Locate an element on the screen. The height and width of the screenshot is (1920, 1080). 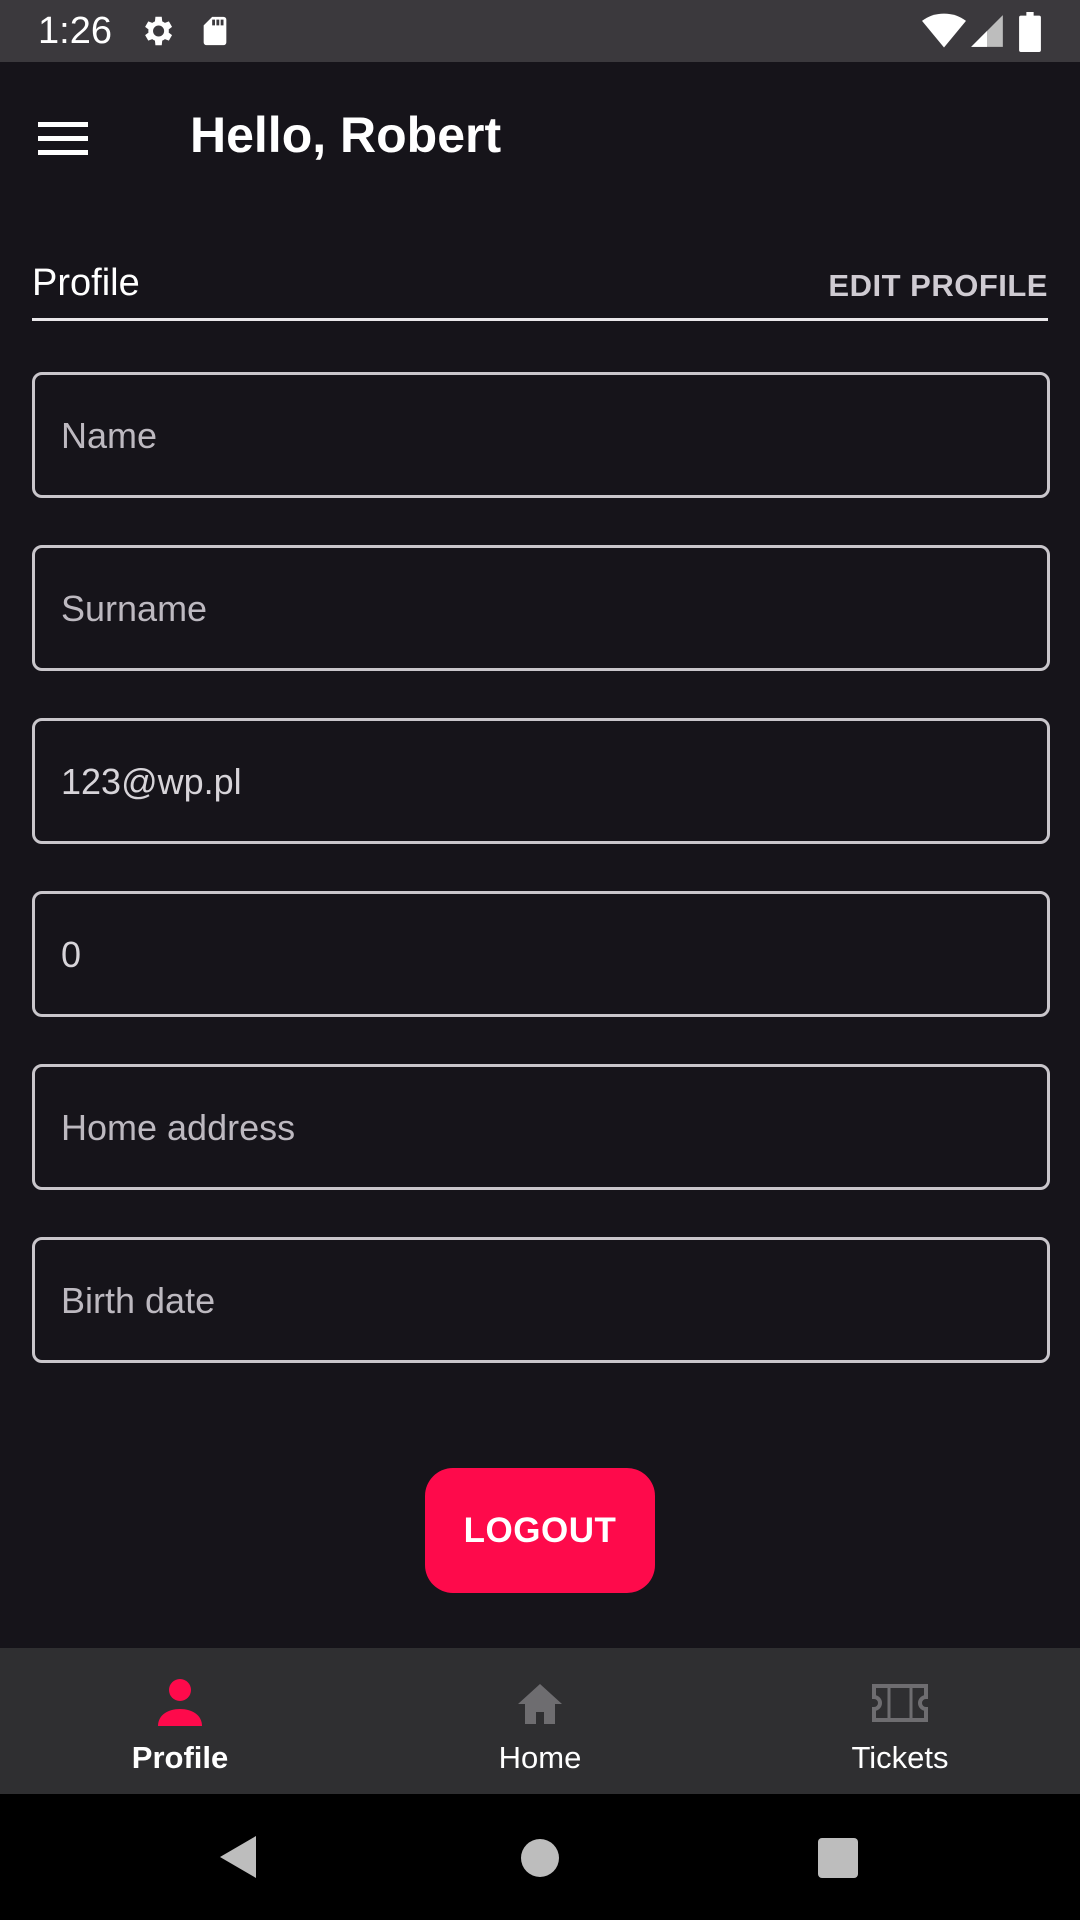
wifi-icon is located at coordinates (944, 30).